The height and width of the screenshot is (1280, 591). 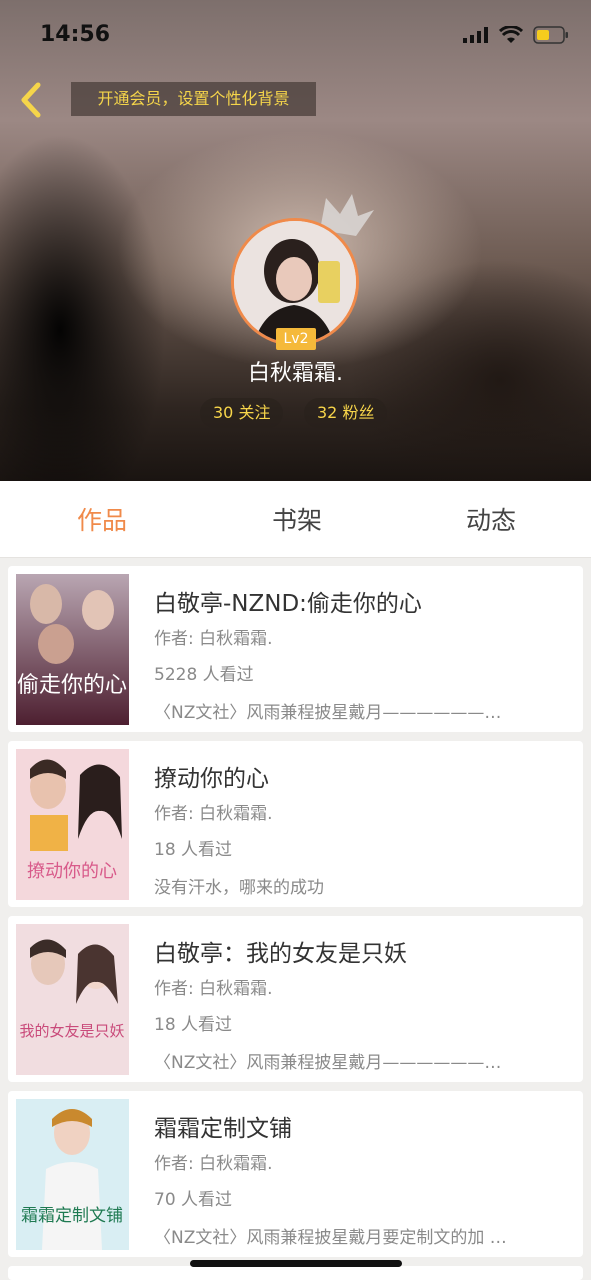 I want to click on tab-bookshelf: 书架, so click(x=297, y=519).